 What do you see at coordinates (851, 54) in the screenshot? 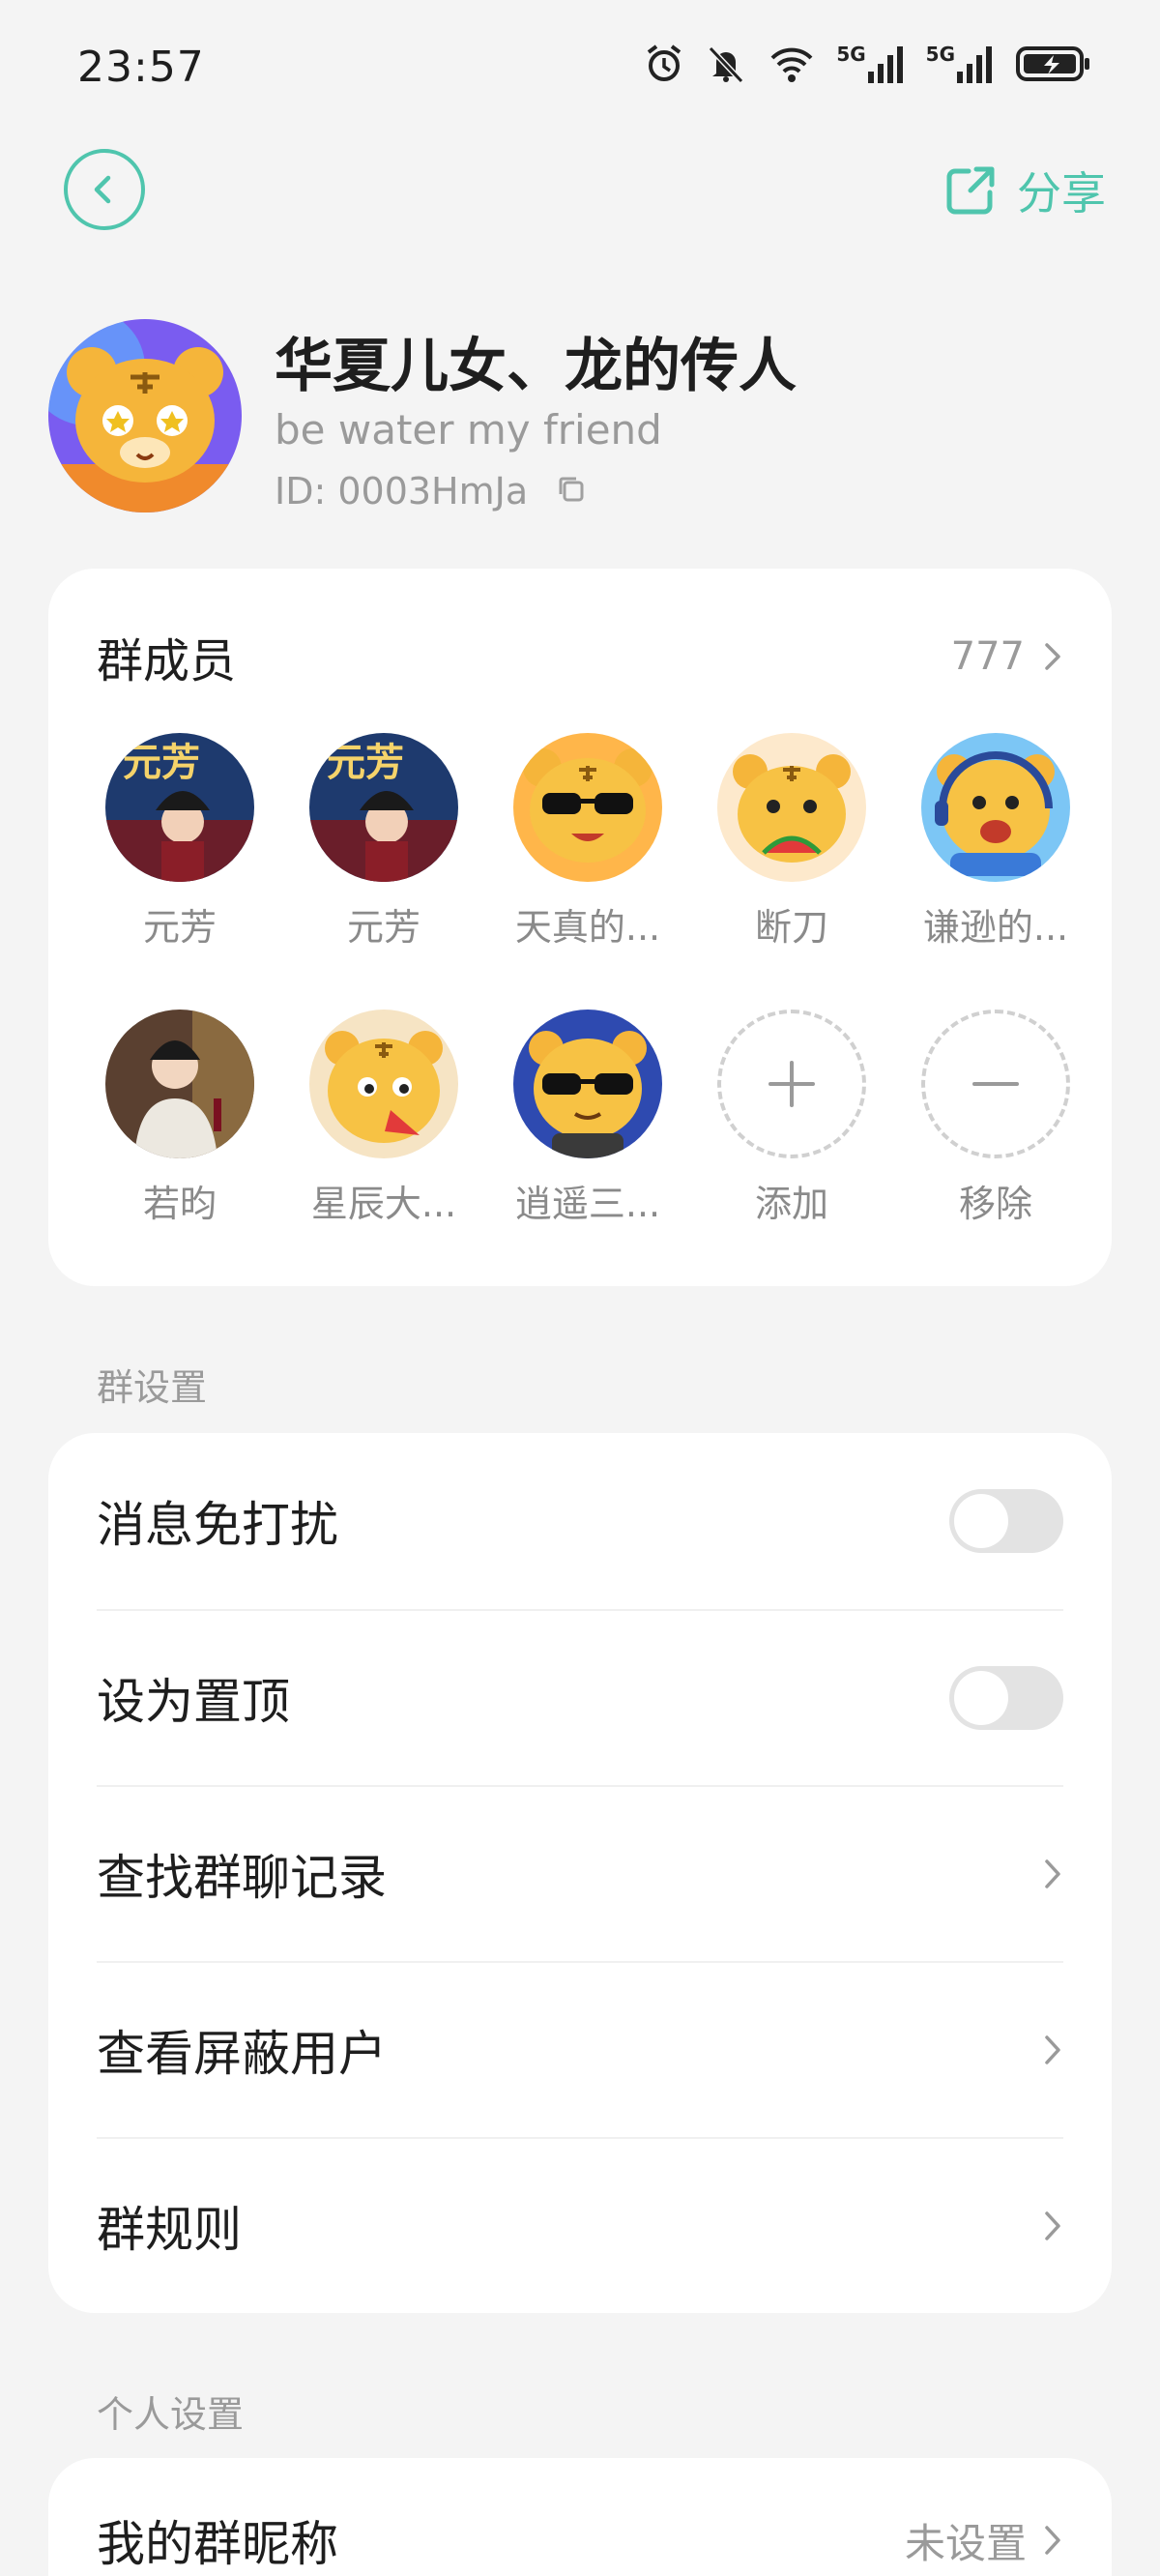
I see `network-type-1: 5G` at bounding box center [851, 54].